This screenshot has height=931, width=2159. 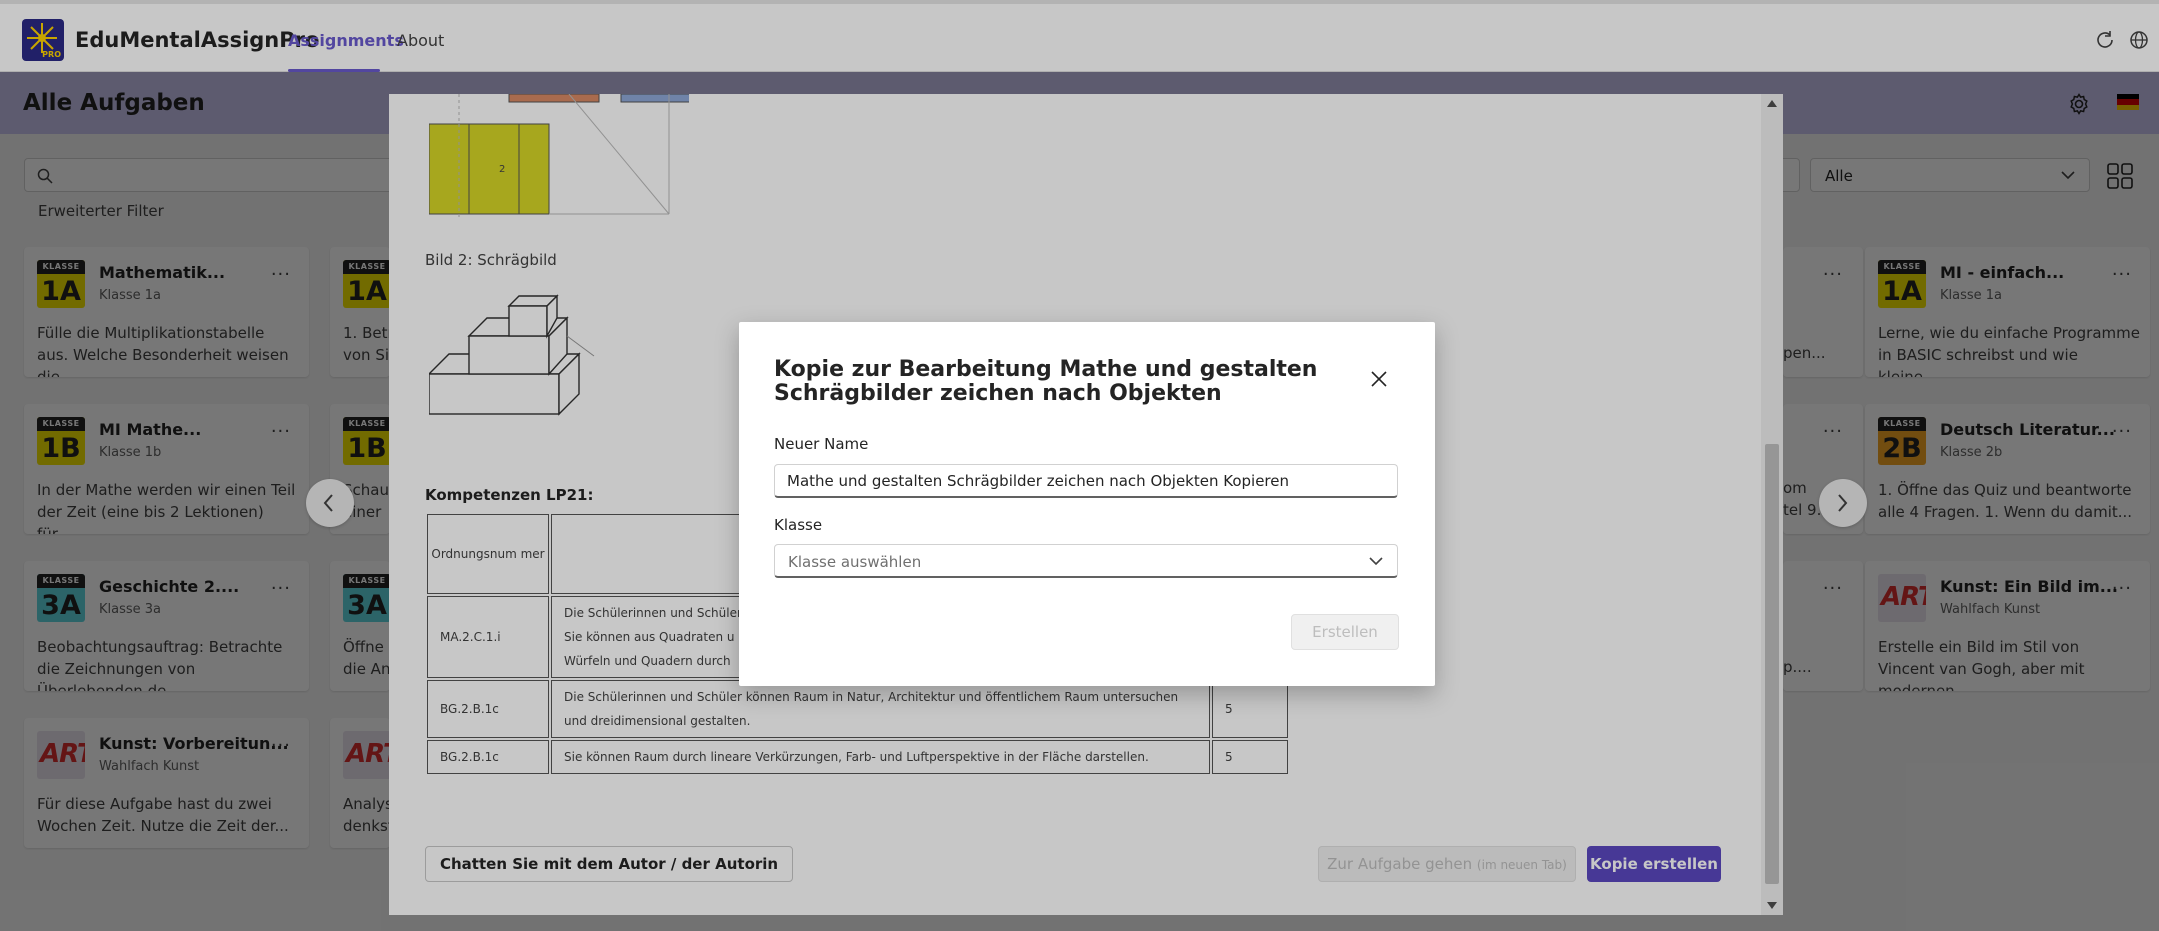 I want to click on new-name-input, so click(x=1086, y=481).